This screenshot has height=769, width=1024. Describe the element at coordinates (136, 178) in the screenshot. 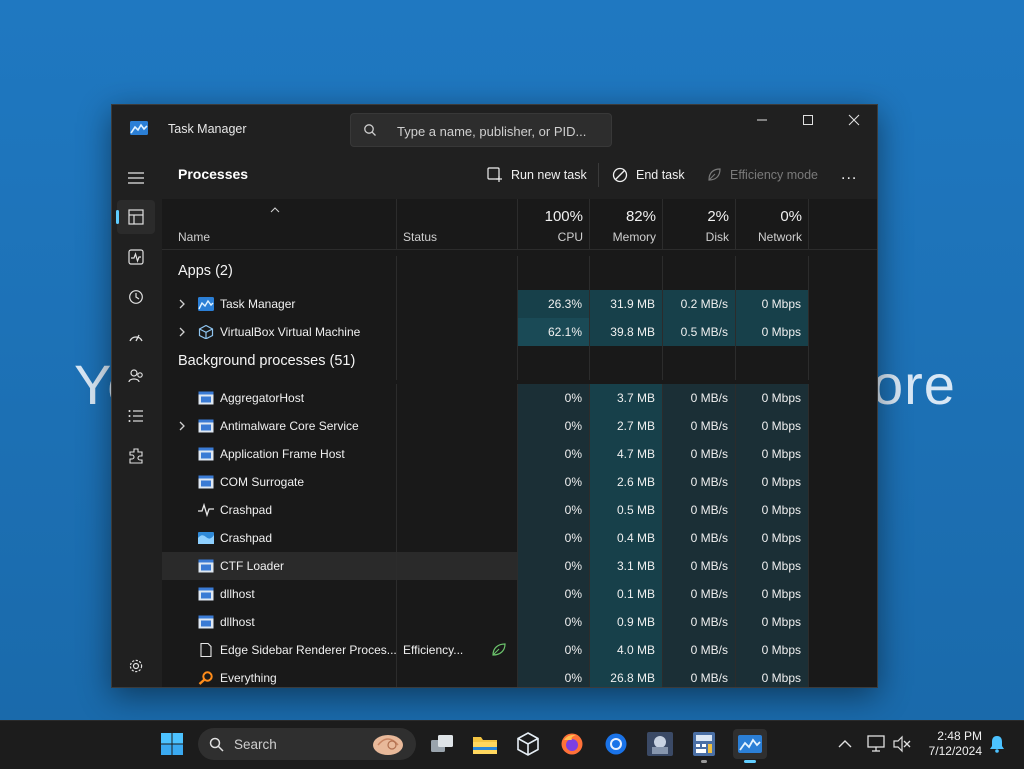

I see `menu-button` at that location.